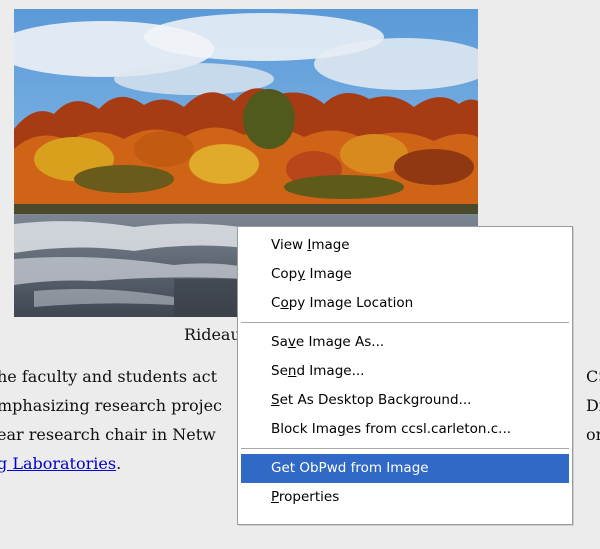 Image resolution: width=600 pixels, height=549 pixels. Describe the element at coordinates (279, 342) in the screenshot. I see `menu-item-label-pre: Sa` at that location.